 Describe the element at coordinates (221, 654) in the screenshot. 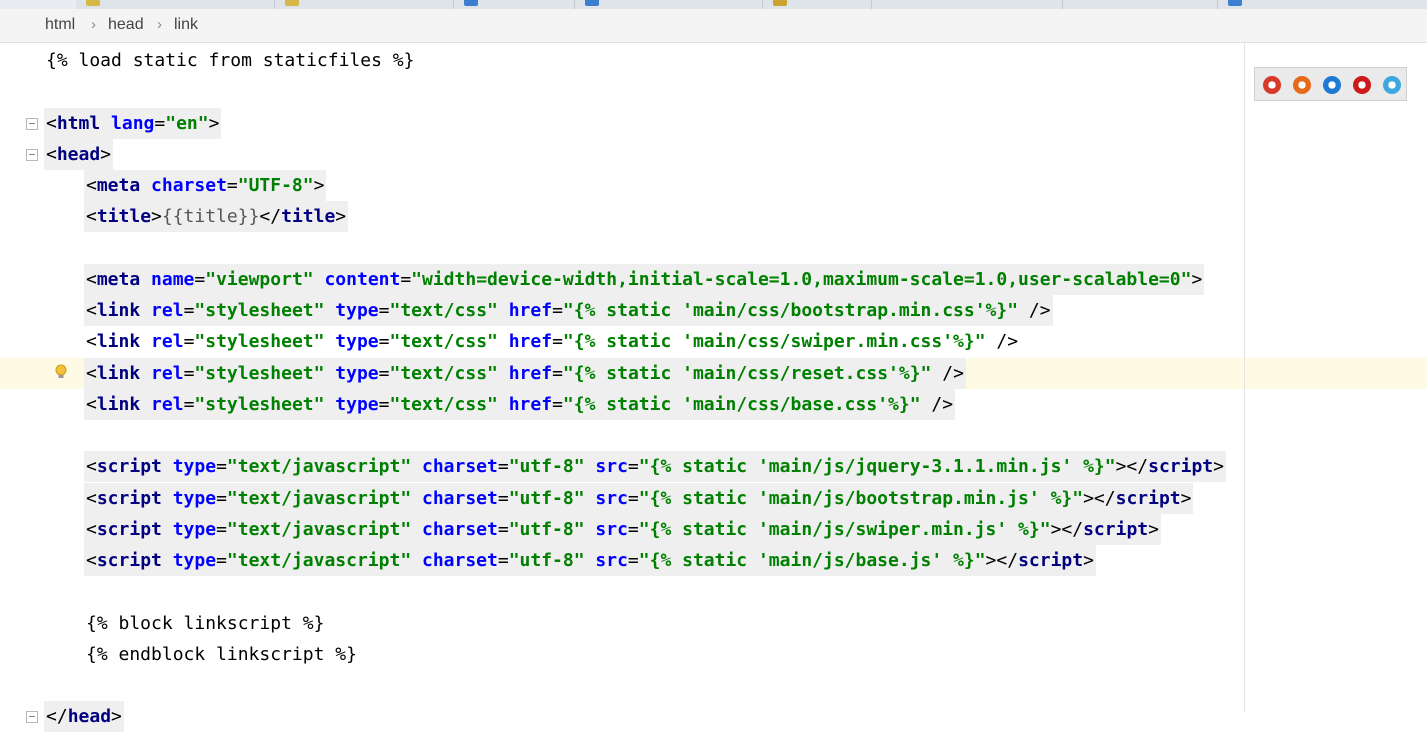

I see `code-line: {% endblock linkscript %}` at that location.